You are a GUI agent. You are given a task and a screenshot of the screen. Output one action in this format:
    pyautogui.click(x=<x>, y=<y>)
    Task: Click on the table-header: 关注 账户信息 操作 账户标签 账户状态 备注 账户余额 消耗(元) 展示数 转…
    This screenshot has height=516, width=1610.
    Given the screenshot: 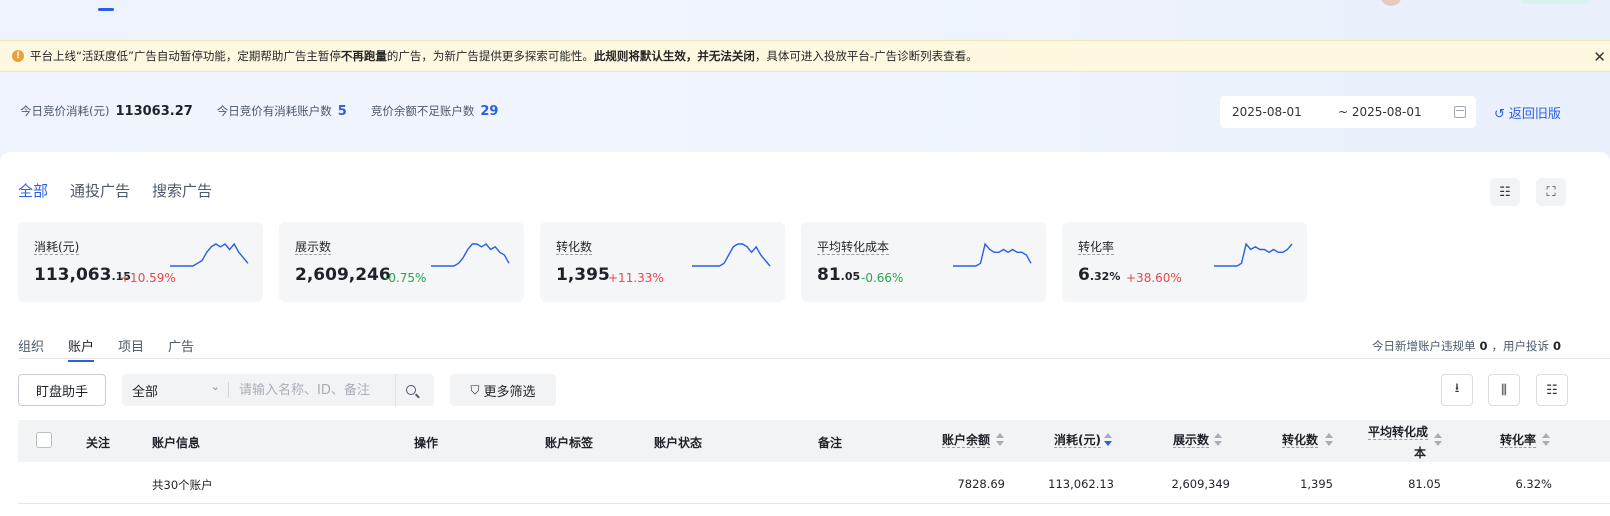 What is the action you would take?
    pyautogui.click(x=814, y=441)
    